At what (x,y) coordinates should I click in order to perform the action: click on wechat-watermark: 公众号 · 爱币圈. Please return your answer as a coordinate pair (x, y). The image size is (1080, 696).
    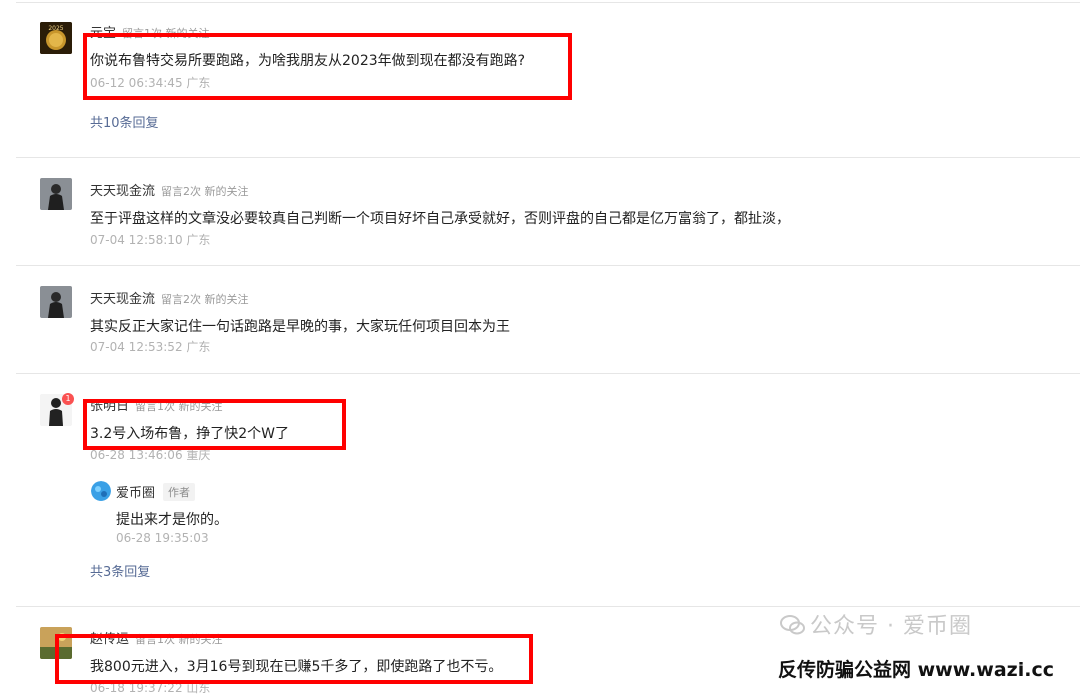
    Looking at the image, I should click on (876, 625).